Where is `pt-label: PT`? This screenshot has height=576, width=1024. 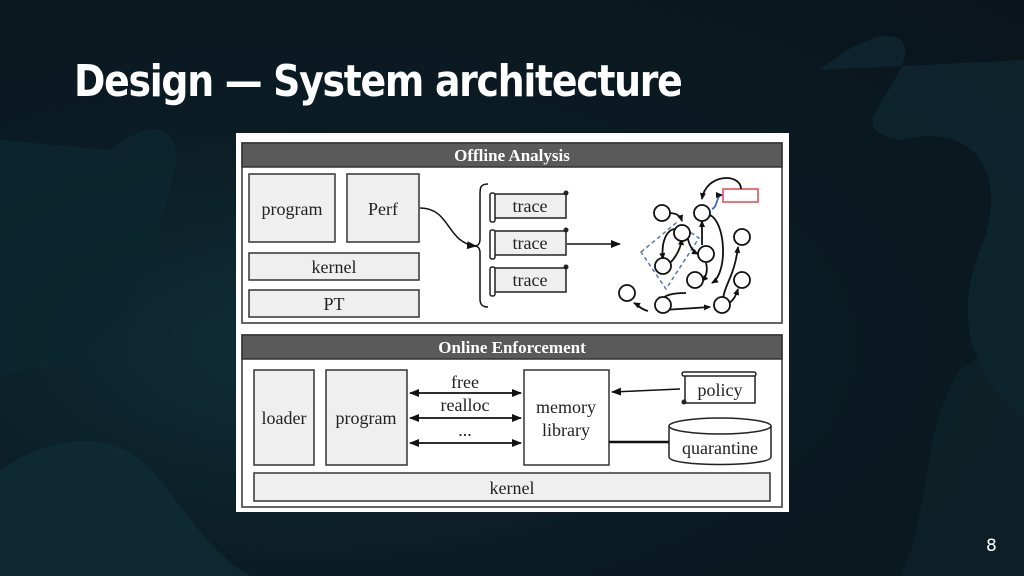 pt-label: PT is located at coordinates (333, 304).